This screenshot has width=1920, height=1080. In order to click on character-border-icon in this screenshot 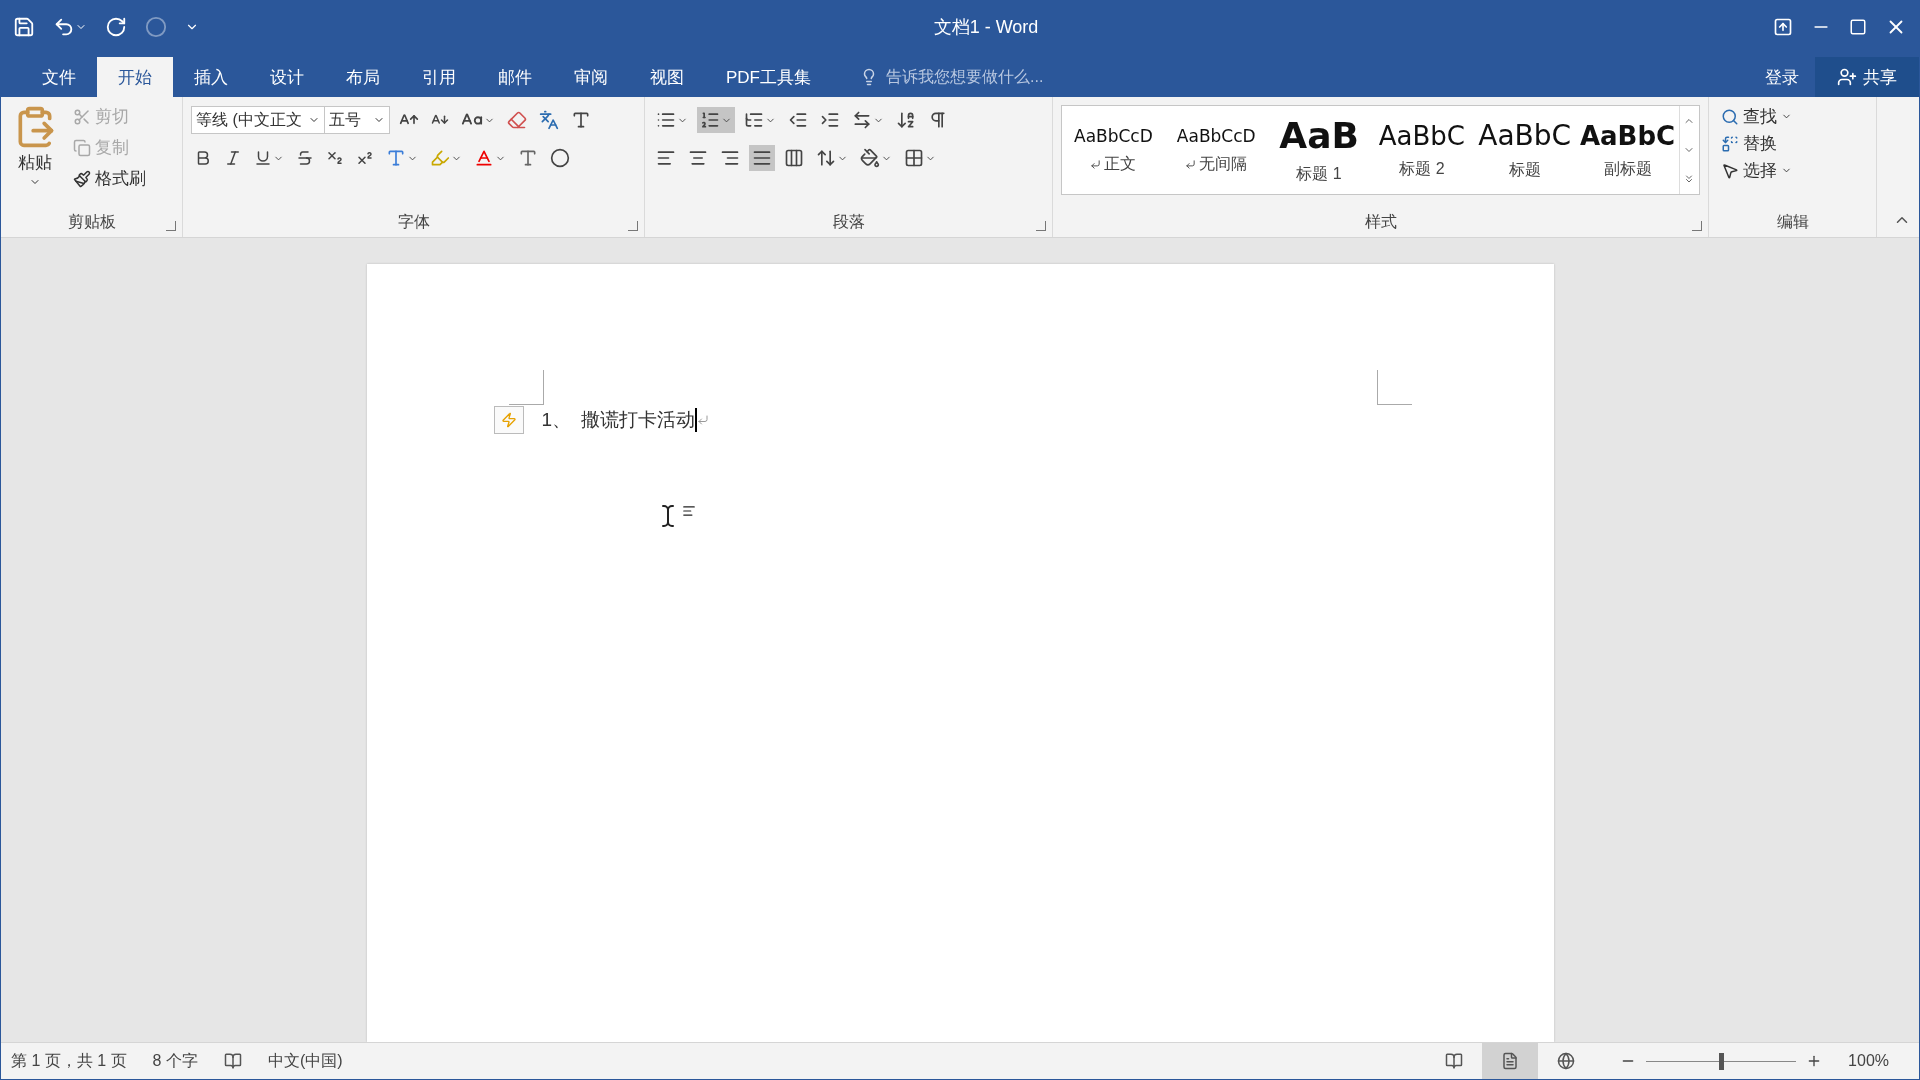, I will do `click(581, 120)`.